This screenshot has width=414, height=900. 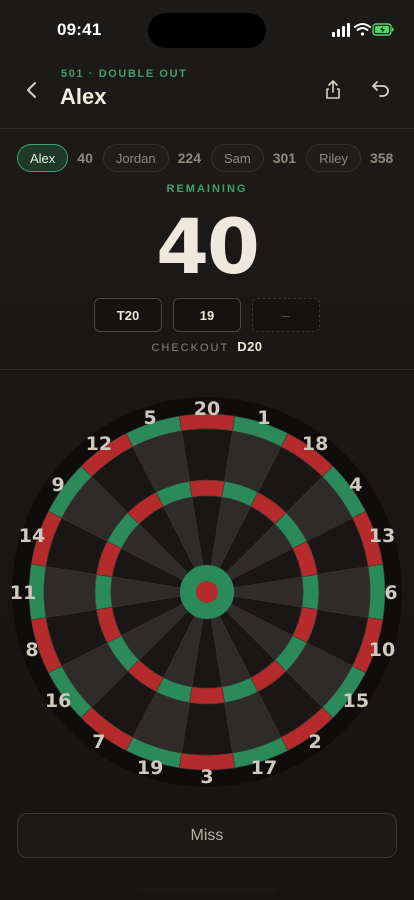 I want to click on dart-1-slot: T20, so click(x=128, y=315).